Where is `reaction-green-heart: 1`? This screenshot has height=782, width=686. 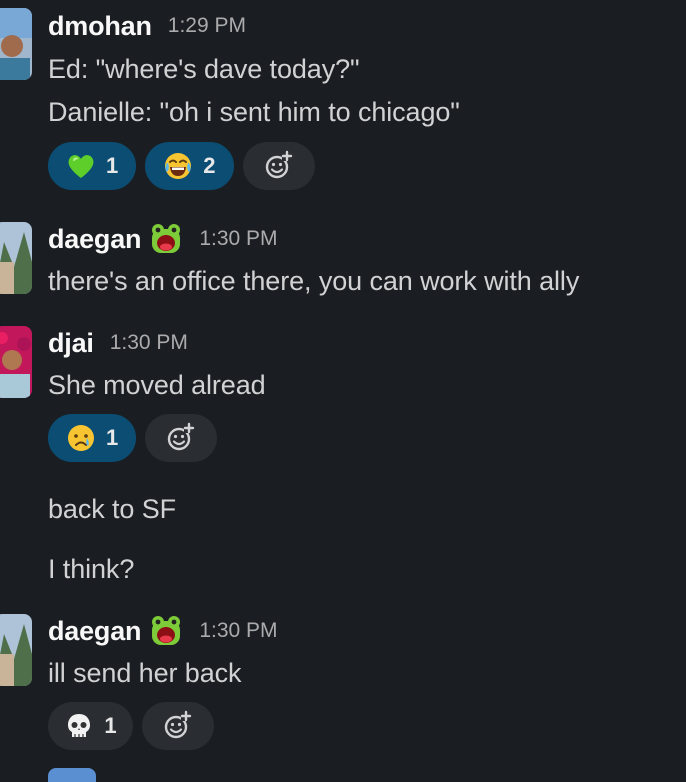
reaction-green-heart: 1 is located at coordinates (92, 166).